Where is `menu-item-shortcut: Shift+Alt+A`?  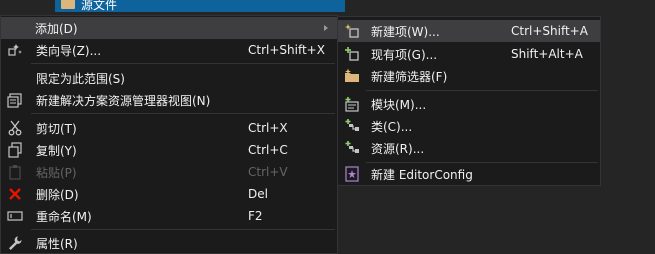 menu-item-shortcut: Shift+Alt+A is located at coordinates (547, 54).